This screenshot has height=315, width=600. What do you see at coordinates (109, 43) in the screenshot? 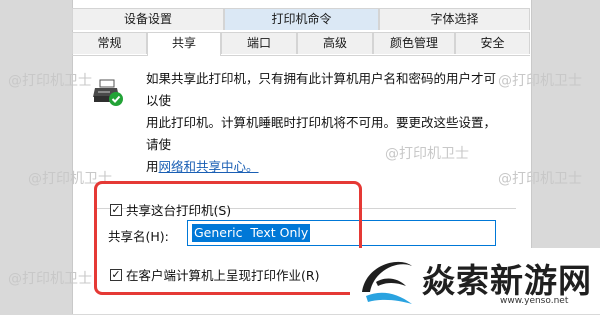
I see `tab-general: 常规` at bounding box center [109, 43].